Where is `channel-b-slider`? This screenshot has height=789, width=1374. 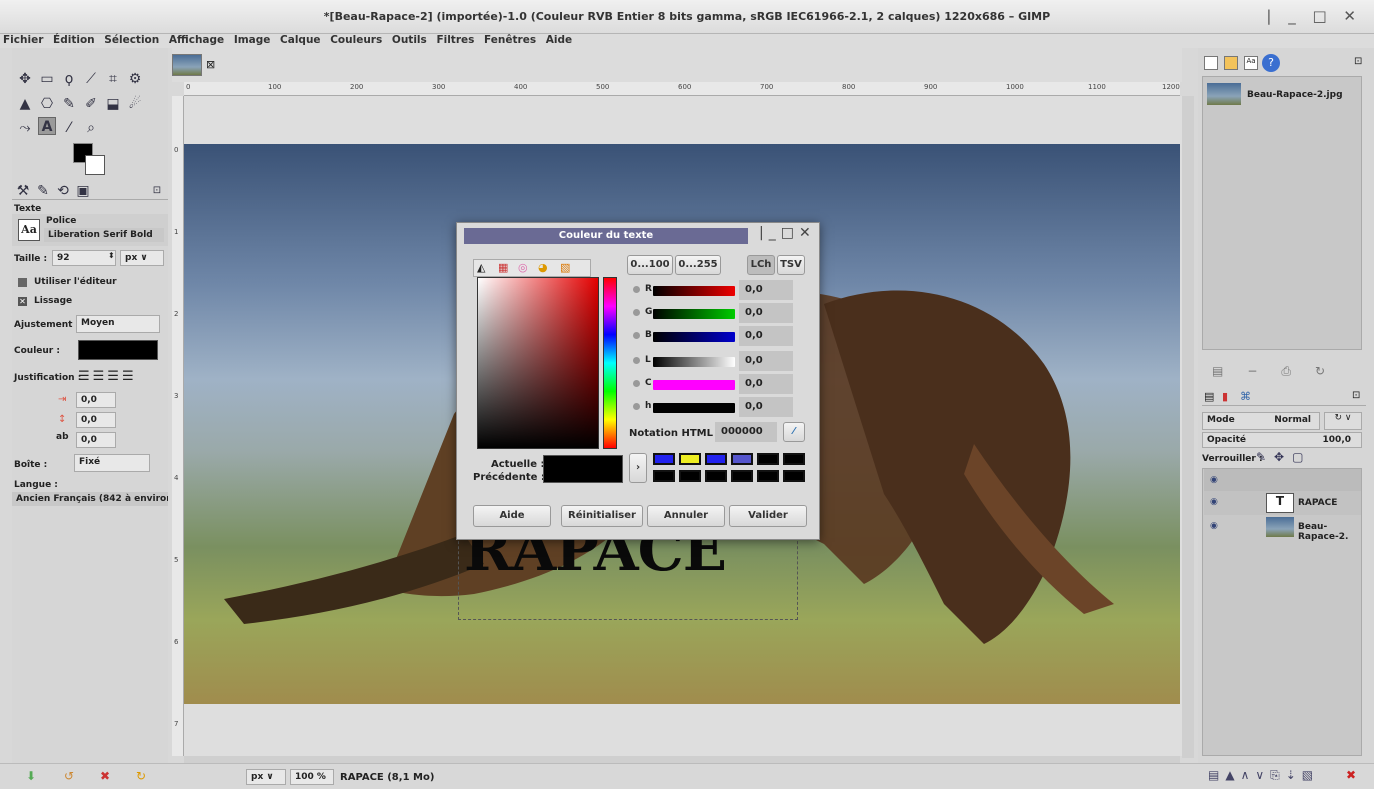 channel-b-slider is located at coordinates (694, 337).